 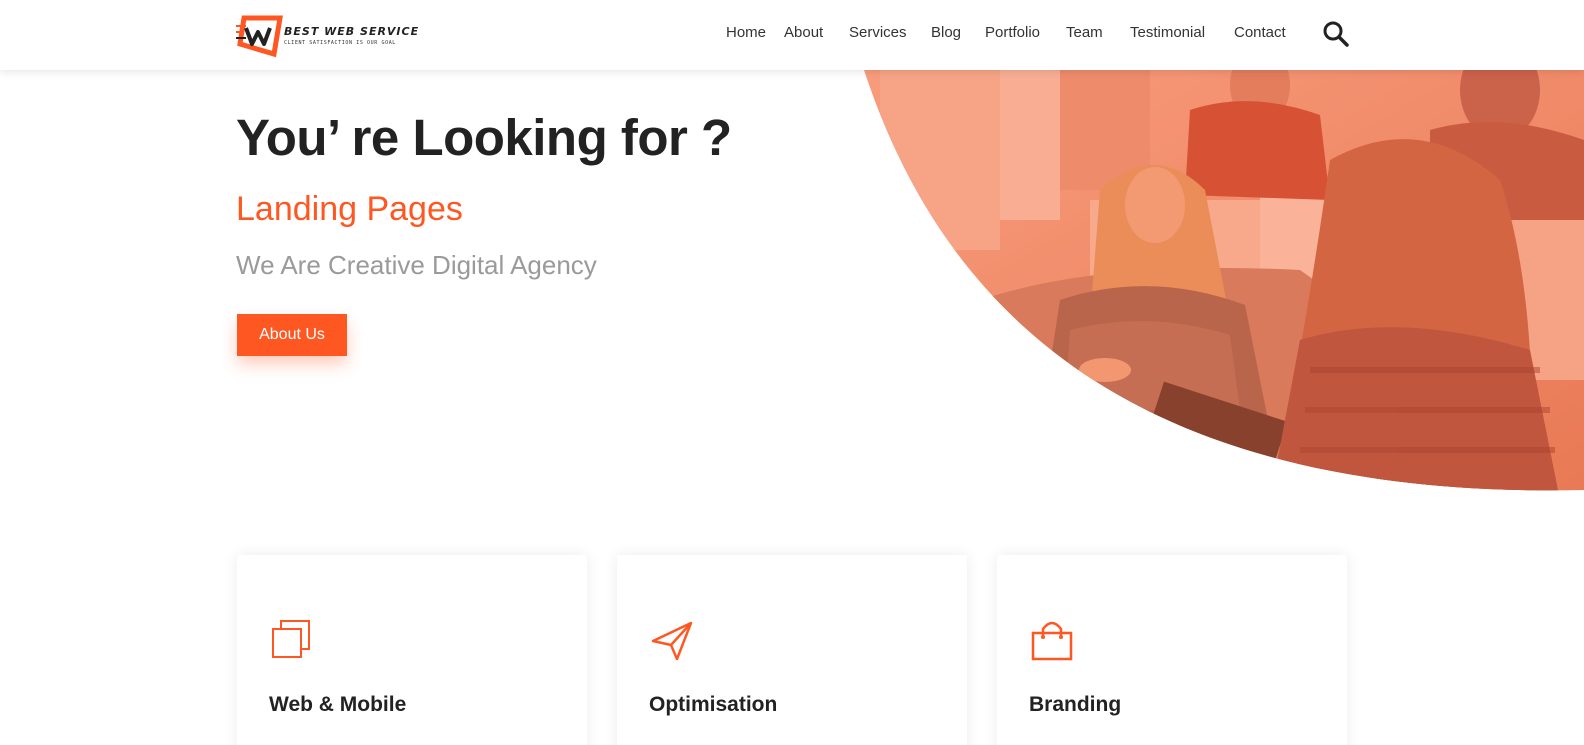 What do you see at coordinates (416, 265) in the screenshot?
I see `hero-tagline: We Are Creative Digital Agency` at bounding box center [416, 265].